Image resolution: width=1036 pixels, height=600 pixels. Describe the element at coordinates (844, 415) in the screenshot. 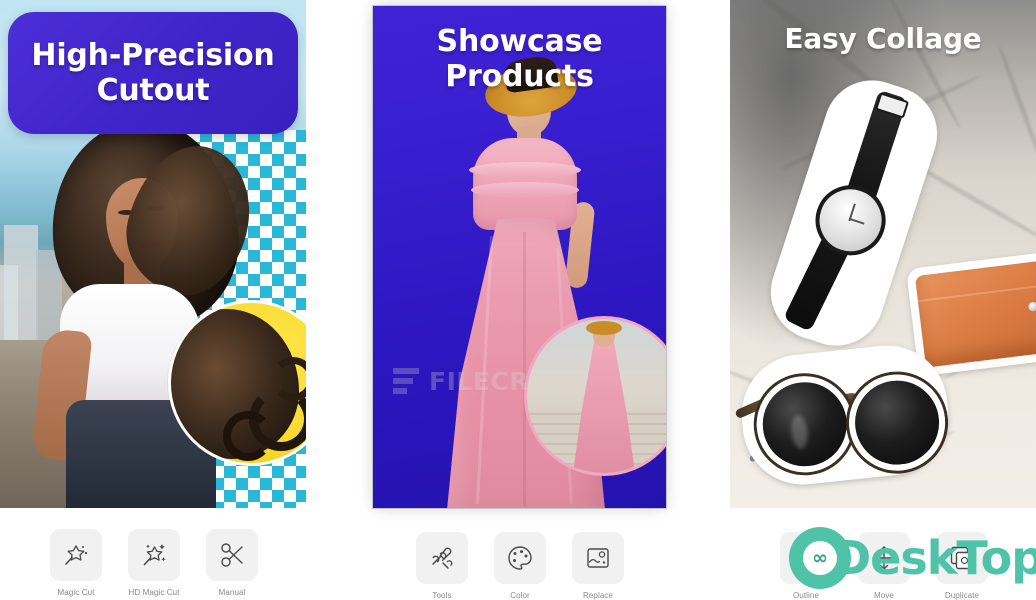

I see `collage-sunglasses` at that location.